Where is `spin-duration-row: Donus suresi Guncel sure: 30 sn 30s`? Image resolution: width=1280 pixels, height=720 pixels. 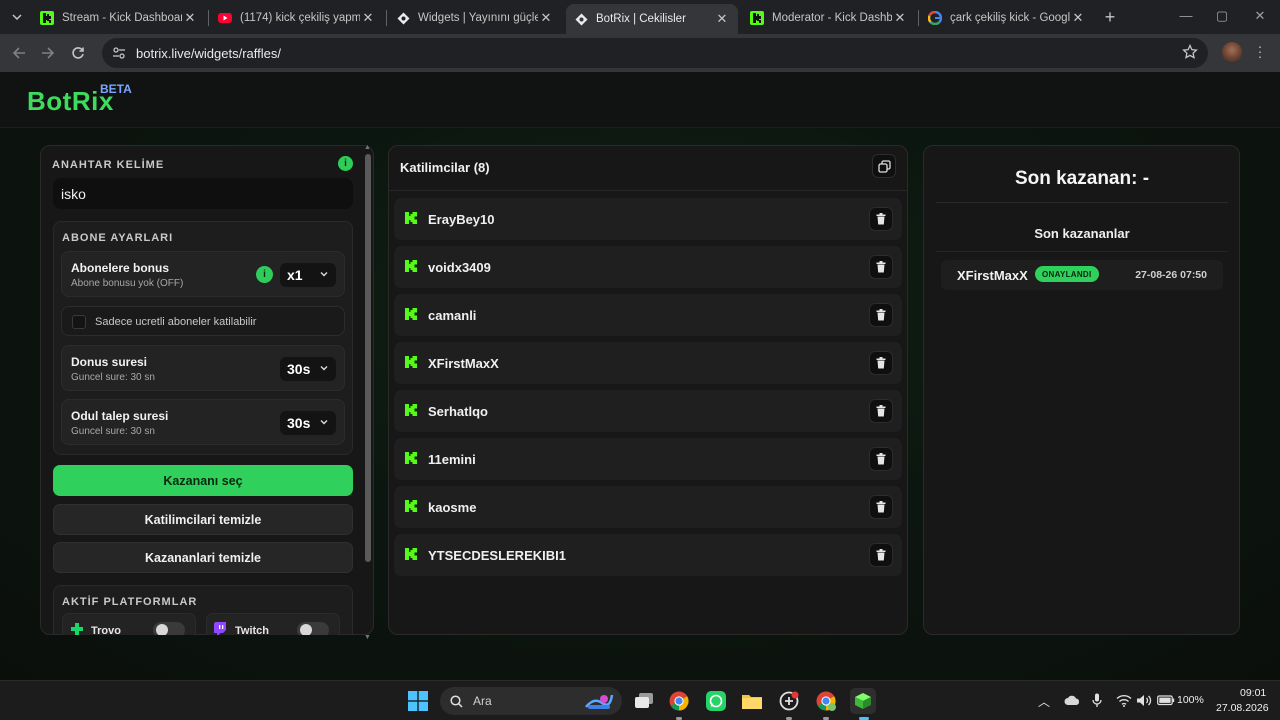 spin-duration-row: Donus suresi Guncel sure: 30 sn 30s is located at coordinates (203, 368).